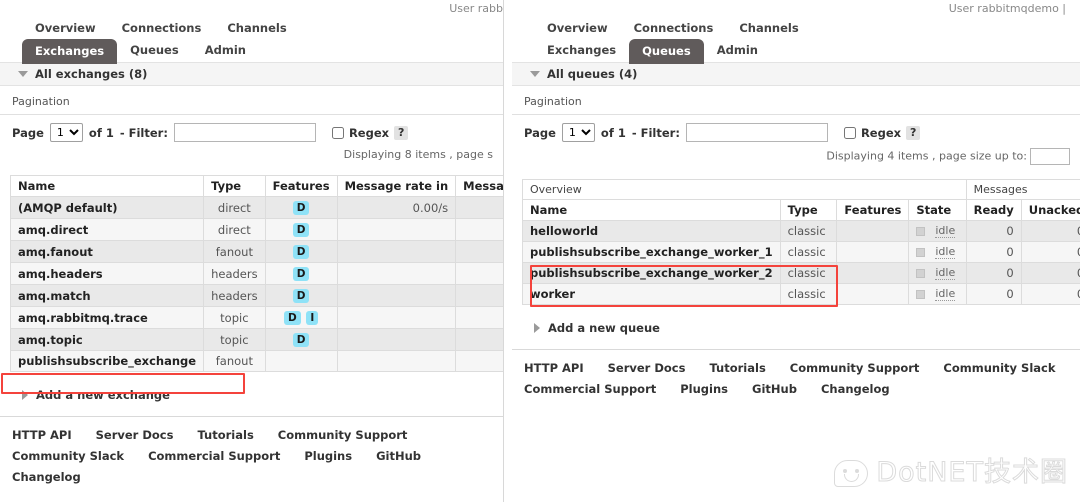 This screenshot has width=1080, height=502. What do you see at coordinates (107, 317) in the screenshot?
I see `cell-name: amq.rabbitmq.trace` at bounding box center [107, 317].